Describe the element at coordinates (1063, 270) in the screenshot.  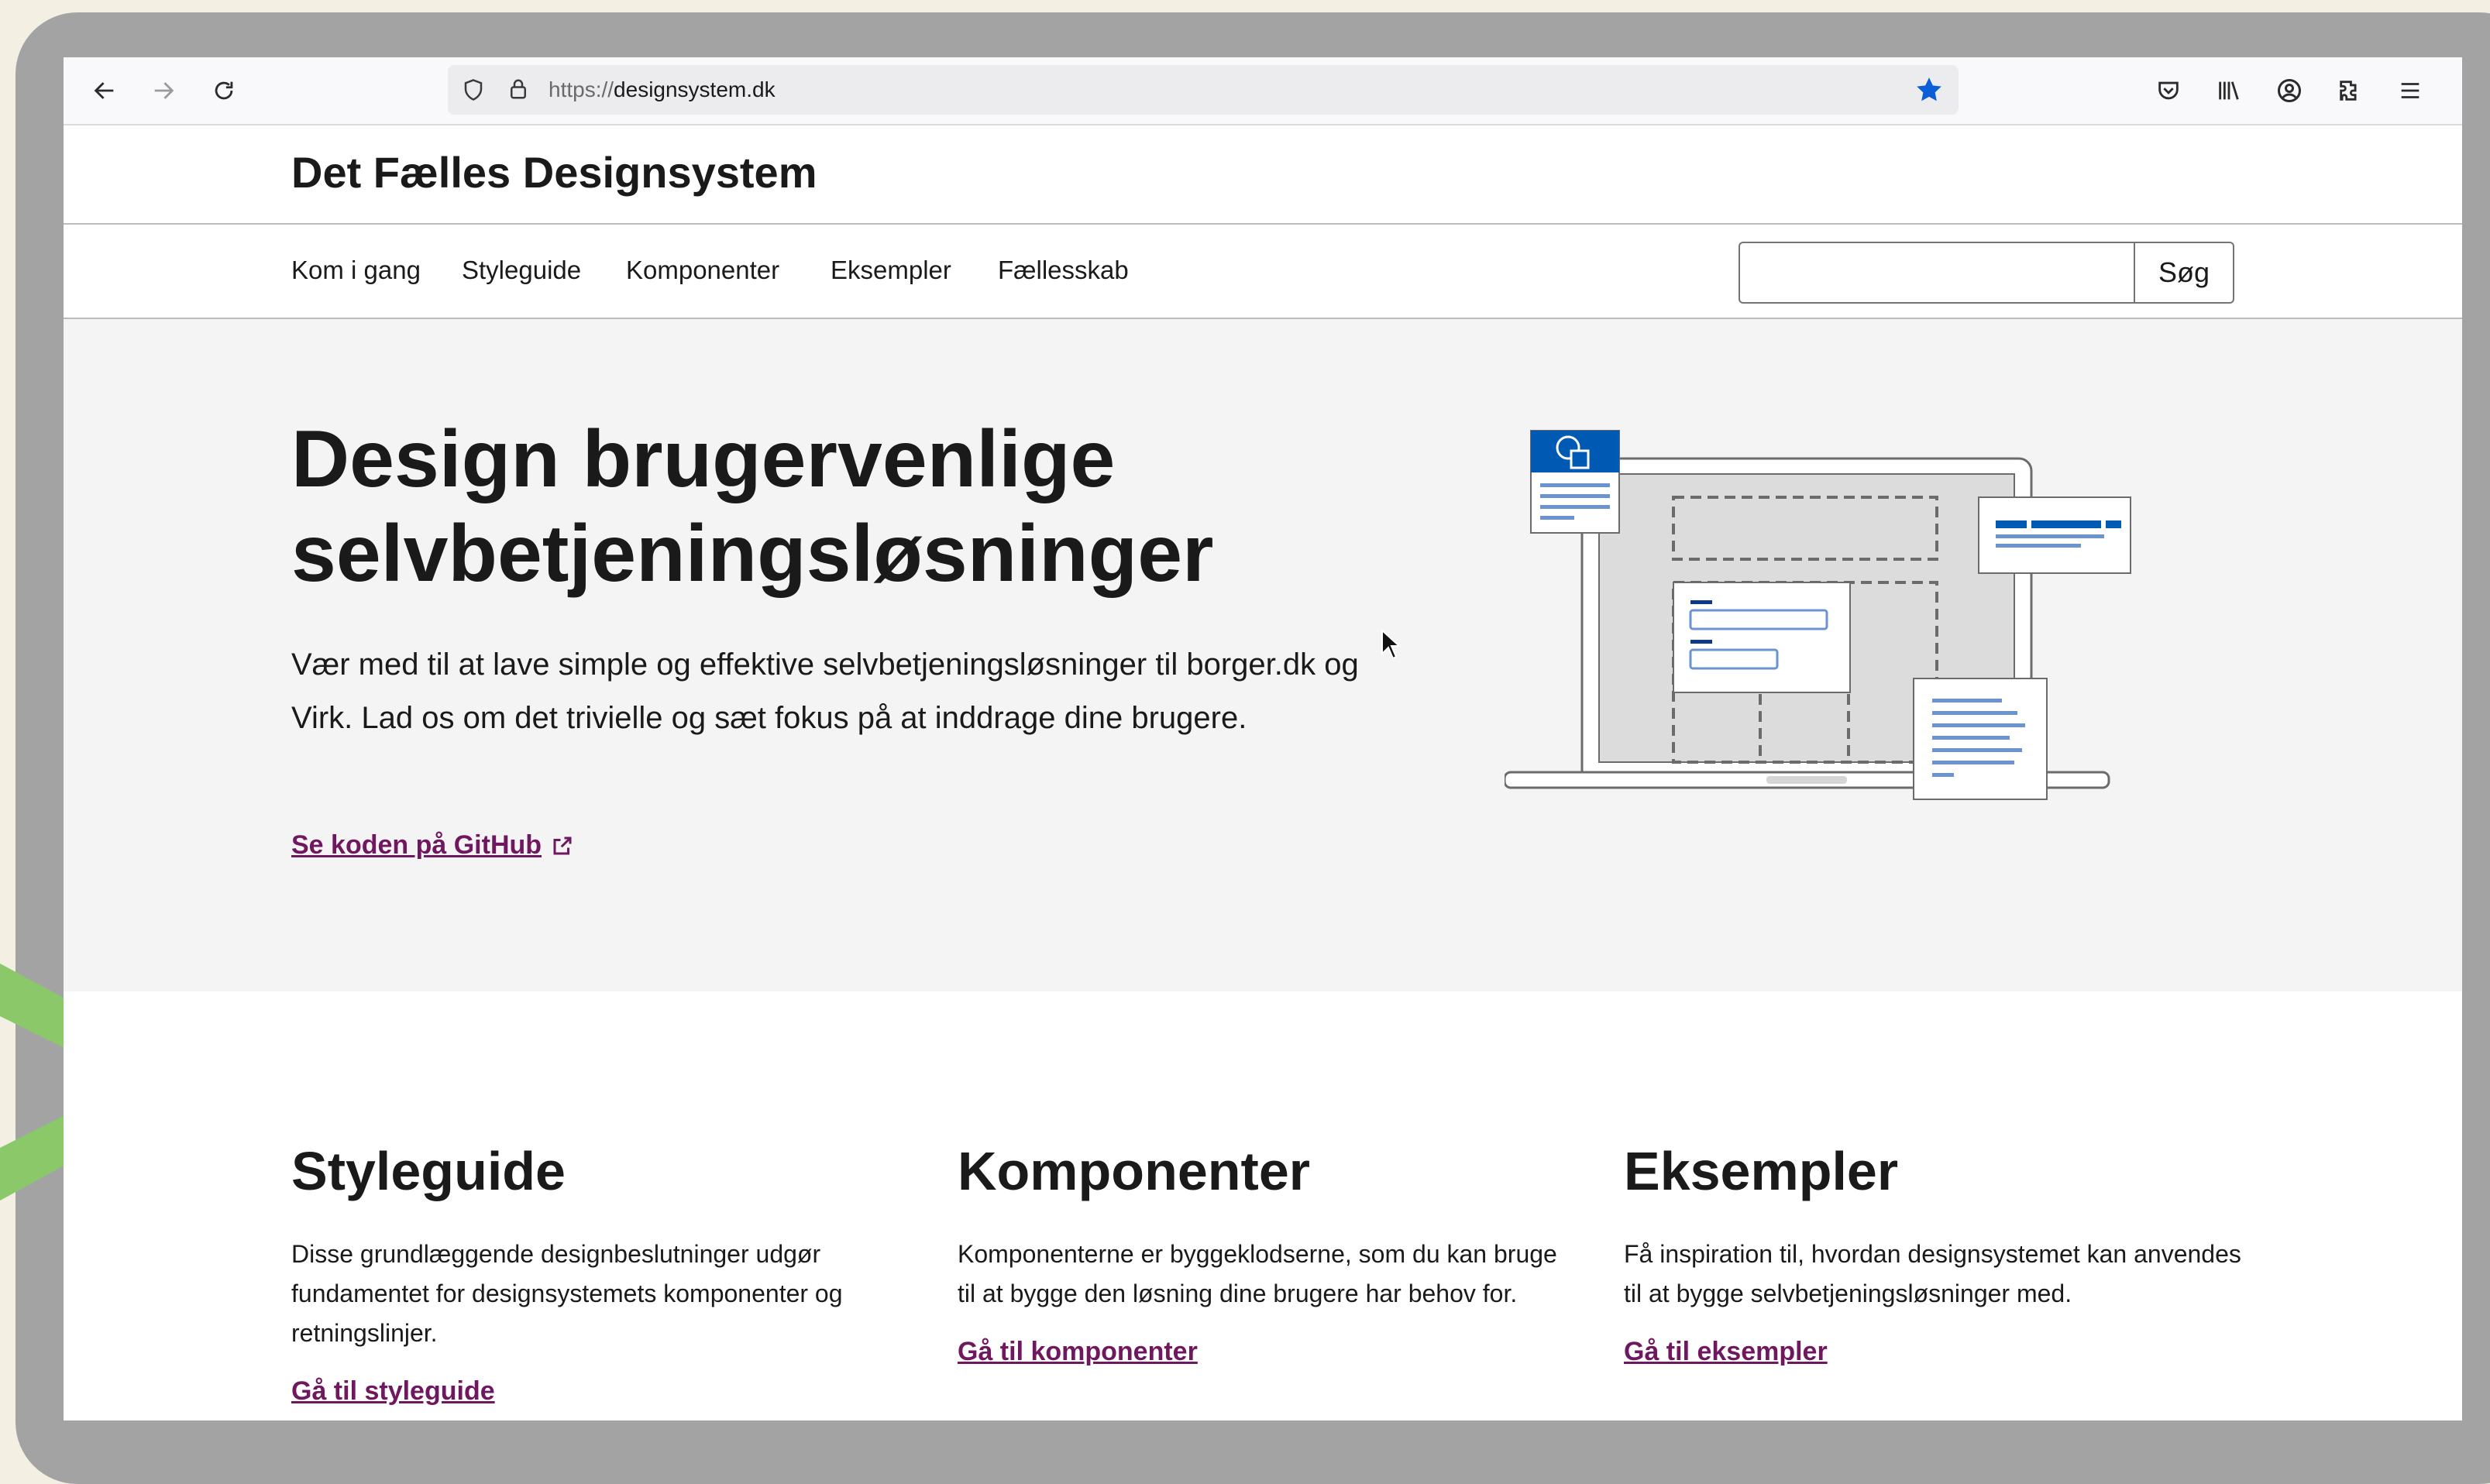
I see `nav-item-faellesskab: Fællesskab` at that location.